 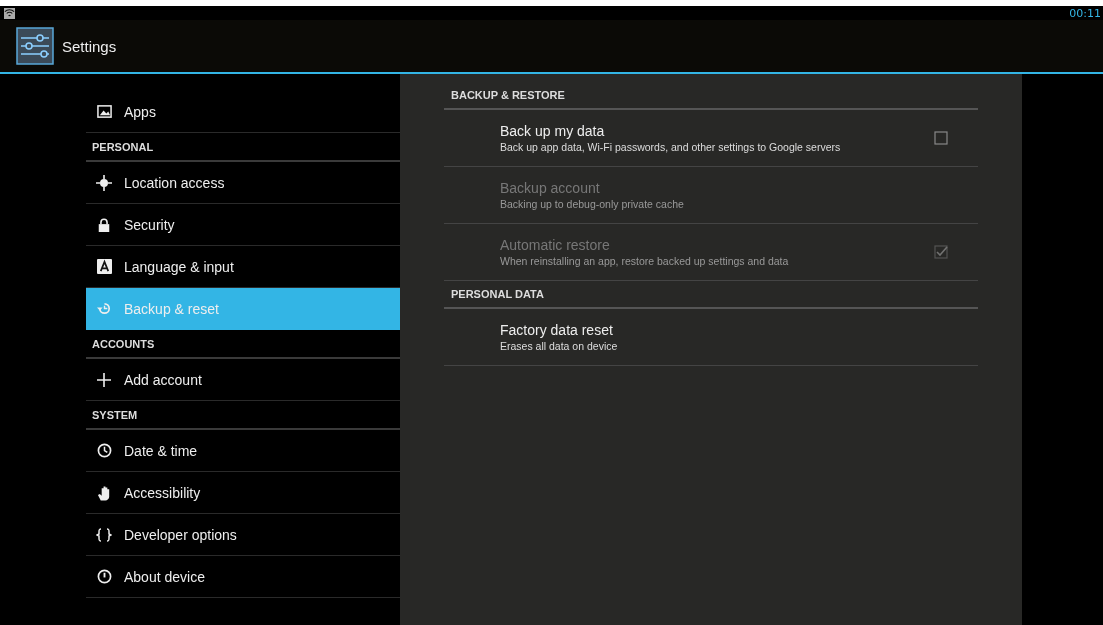 What do you see at coordinates (104, 534) in the screenshot?
I see `braces-icon` at bounding box center [104, 534].